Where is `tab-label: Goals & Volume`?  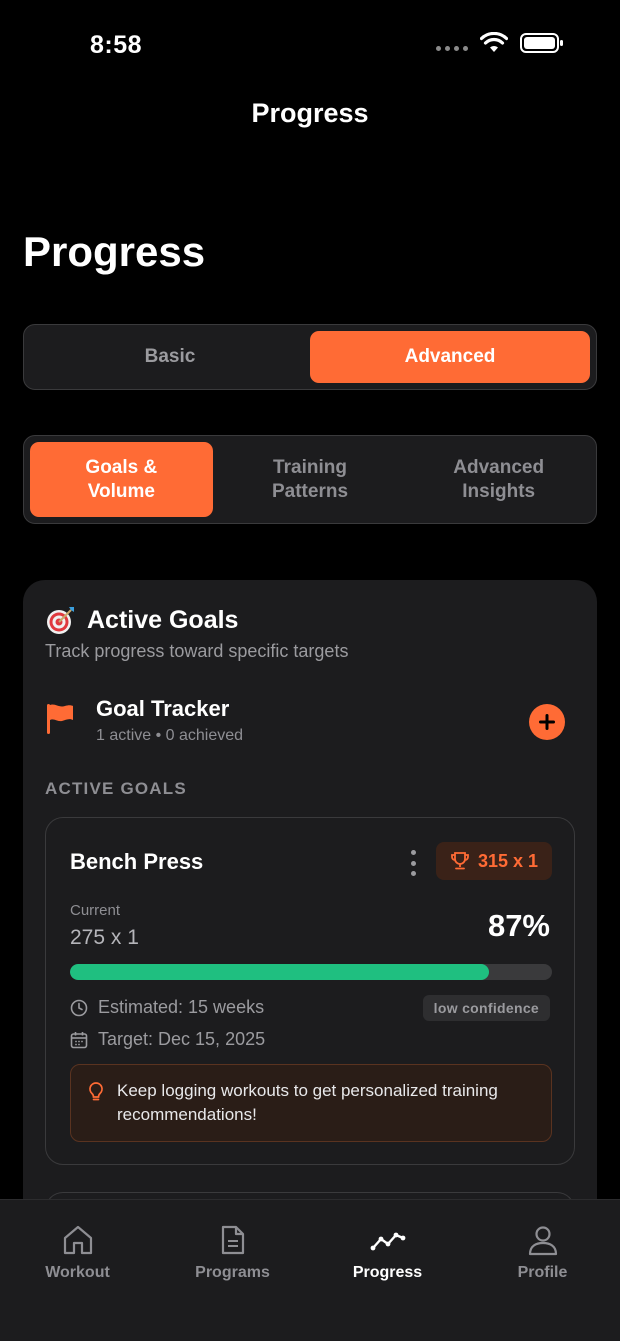 tab-label: Goals & Volume is located at coordinates (121, 479).